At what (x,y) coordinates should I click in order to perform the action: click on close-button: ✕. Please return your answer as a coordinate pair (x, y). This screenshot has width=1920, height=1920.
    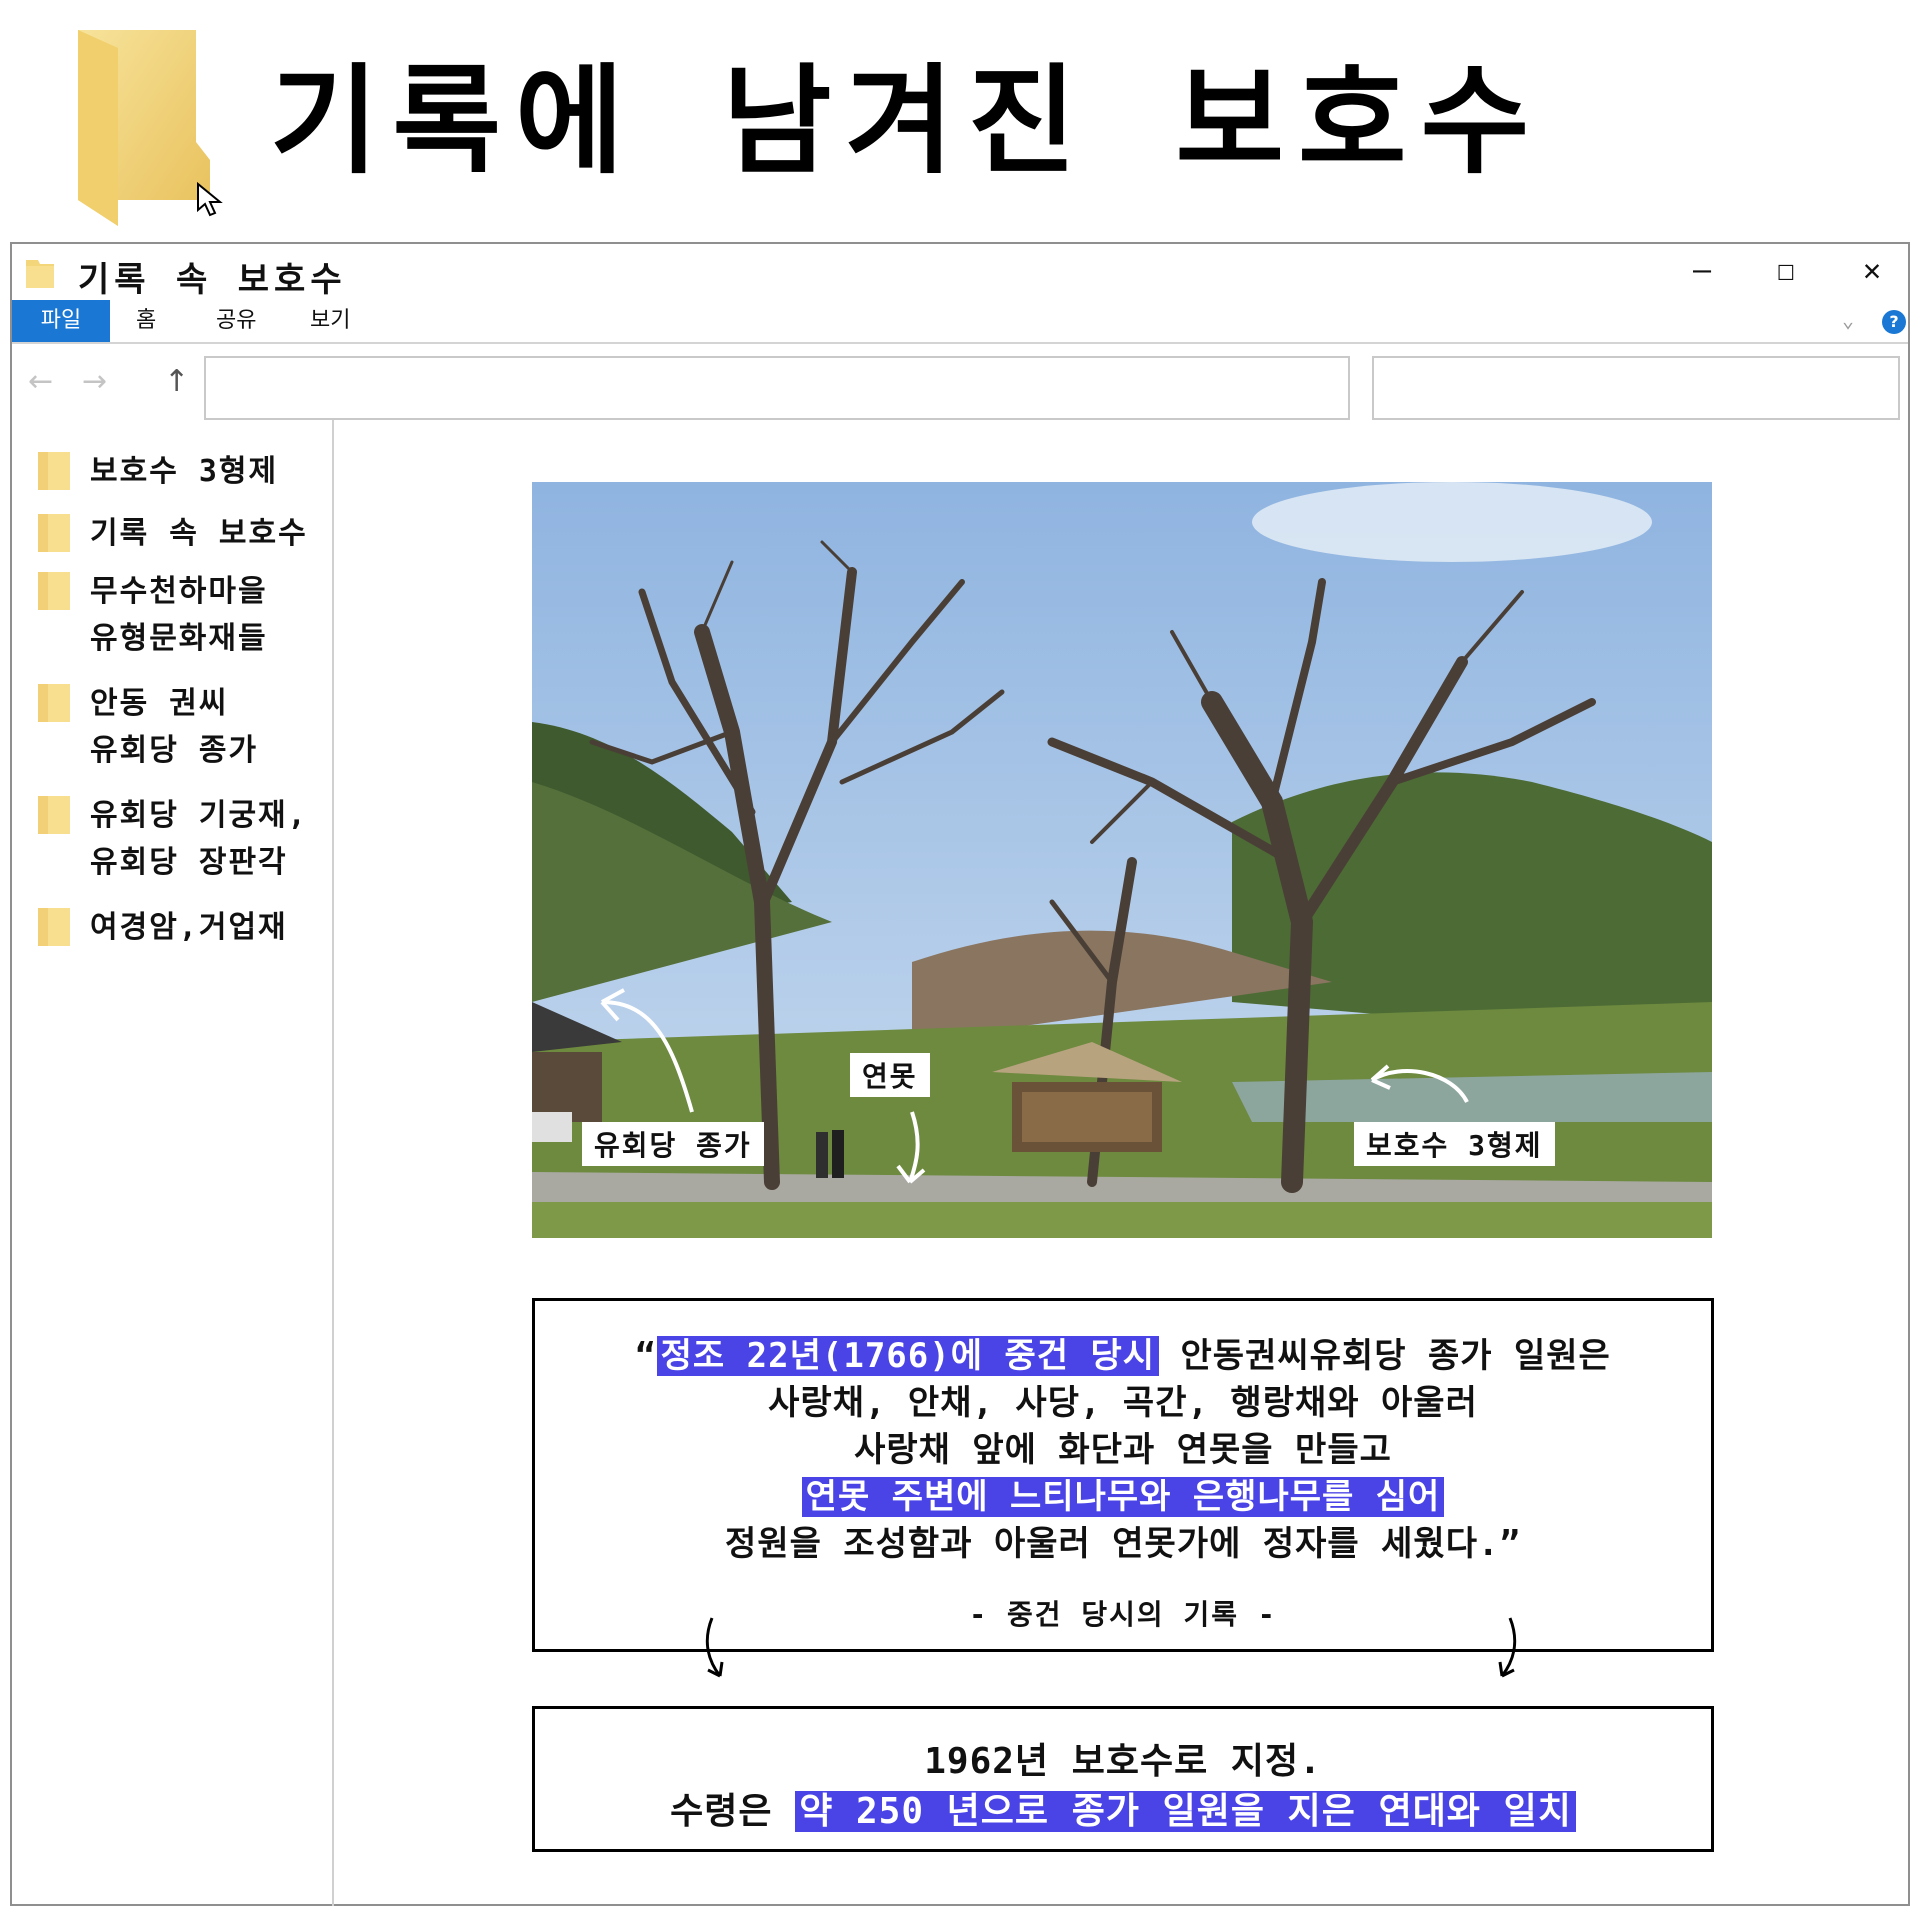
    Looking at the image, I should click on (1872, 270).